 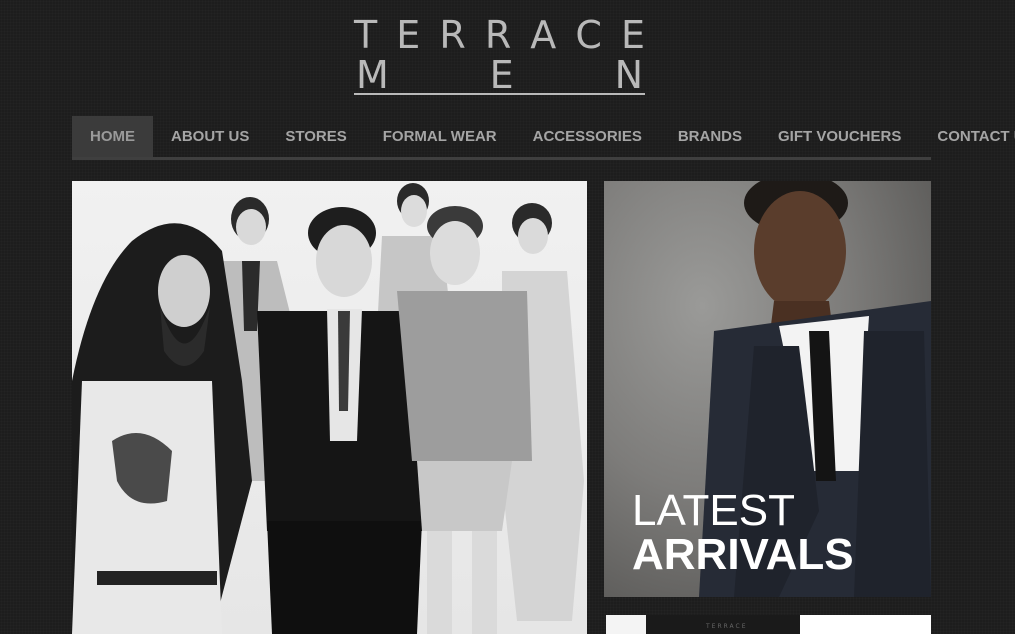 What do you see at coordinates (210, 136) in the screenshot?
I see `nav-item-about-us: ABOUT US` at bounding box center [210, 136].